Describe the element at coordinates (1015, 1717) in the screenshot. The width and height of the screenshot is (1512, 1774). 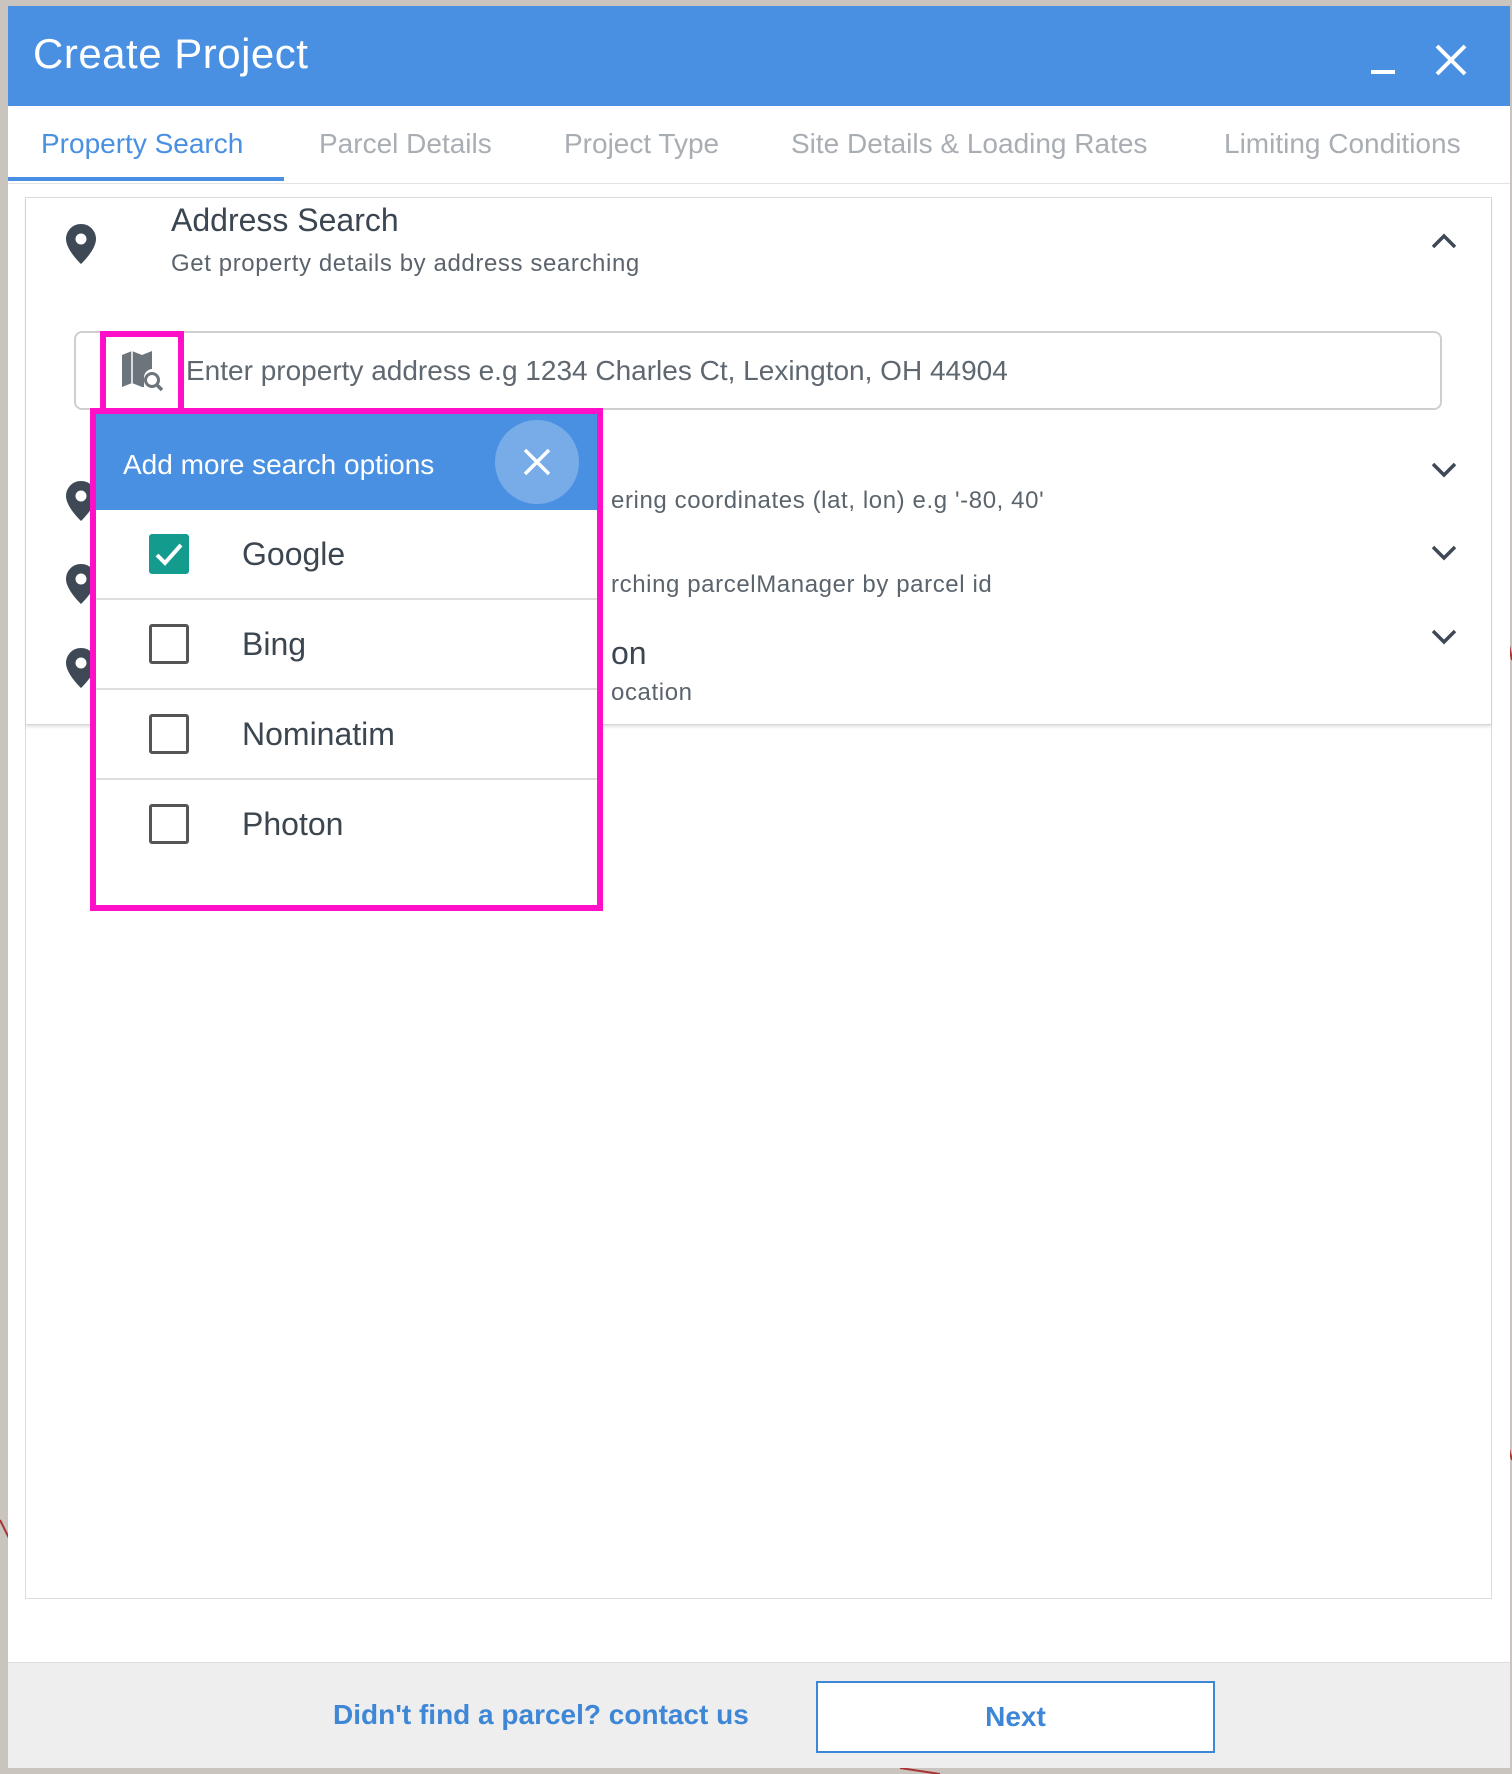
I see `next-button: Next` at that location.